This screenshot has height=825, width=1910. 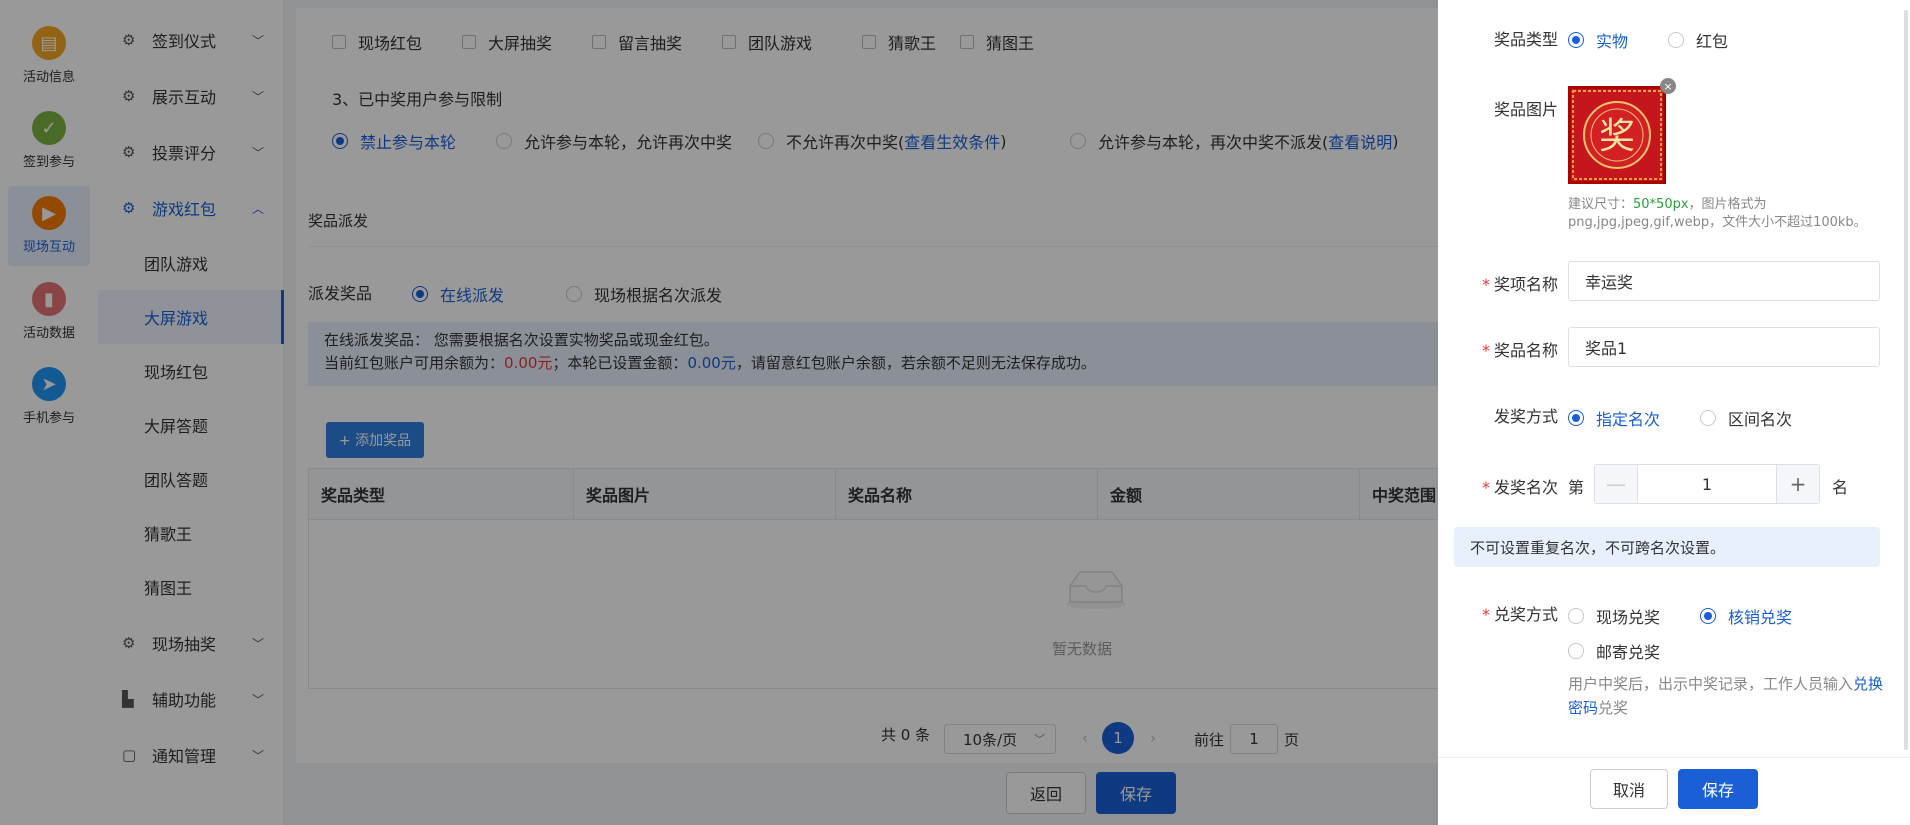 I want to click on nav-live-interaction: ▶ 现场互动, so click(x=49, y=226).